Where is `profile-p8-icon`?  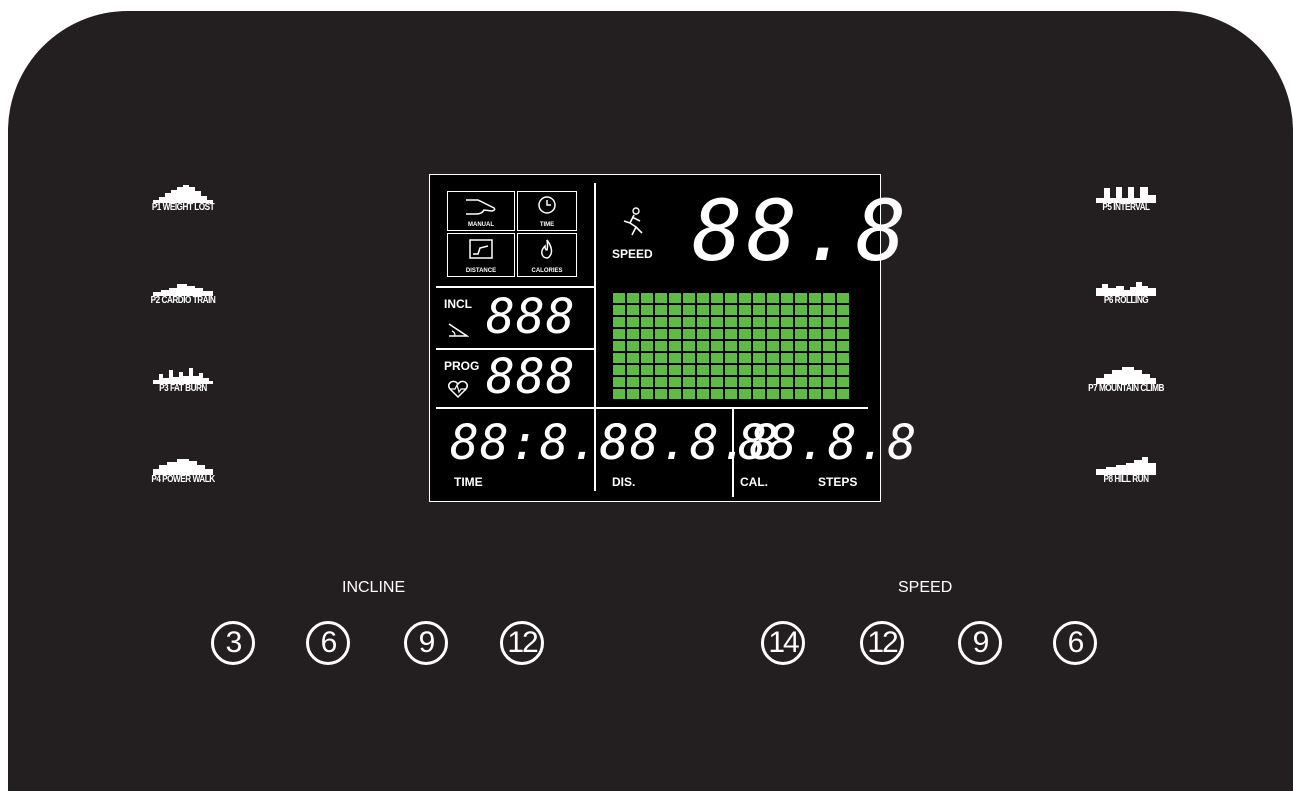
profile-p8-icon is located at coordinates (1126, 466).